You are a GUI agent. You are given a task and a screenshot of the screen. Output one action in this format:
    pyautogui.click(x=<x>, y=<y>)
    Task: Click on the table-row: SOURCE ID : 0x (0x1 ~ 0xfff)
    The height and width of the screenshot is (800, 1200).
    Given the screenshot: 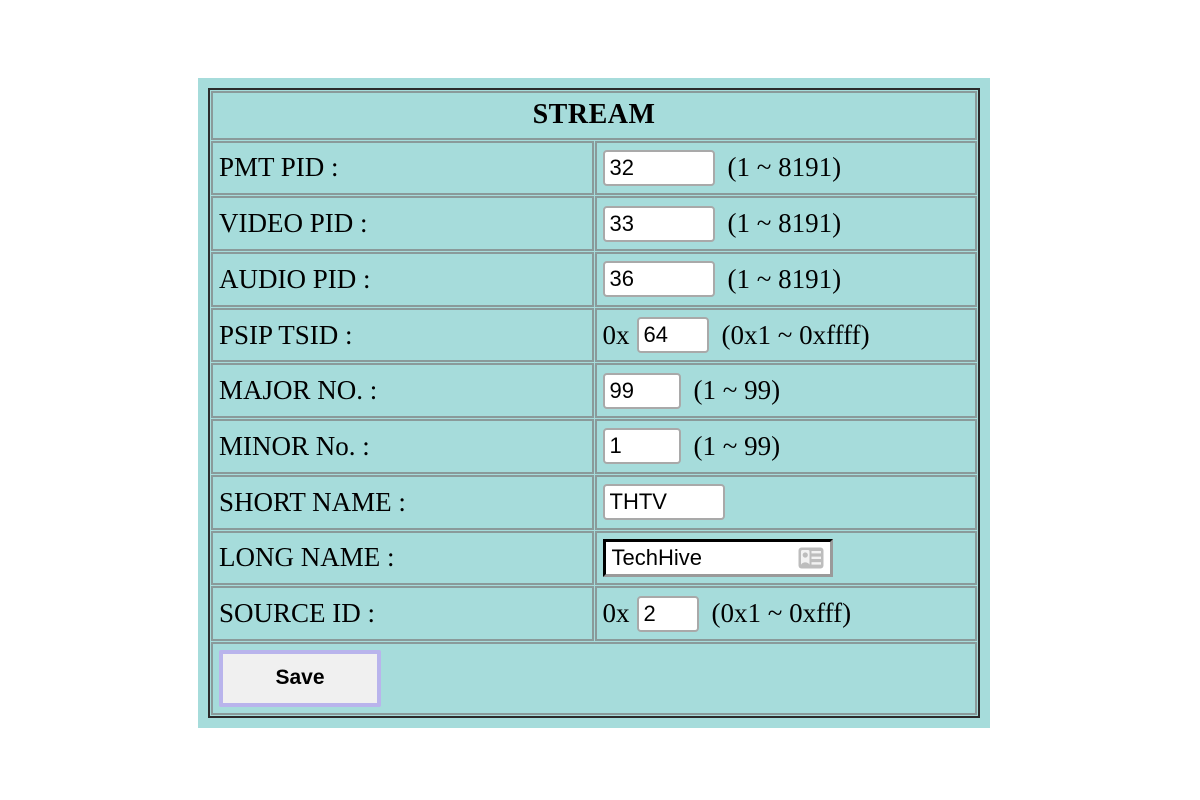 What is the action you would take?
    pyautogui.click(x=594, y=613)
    